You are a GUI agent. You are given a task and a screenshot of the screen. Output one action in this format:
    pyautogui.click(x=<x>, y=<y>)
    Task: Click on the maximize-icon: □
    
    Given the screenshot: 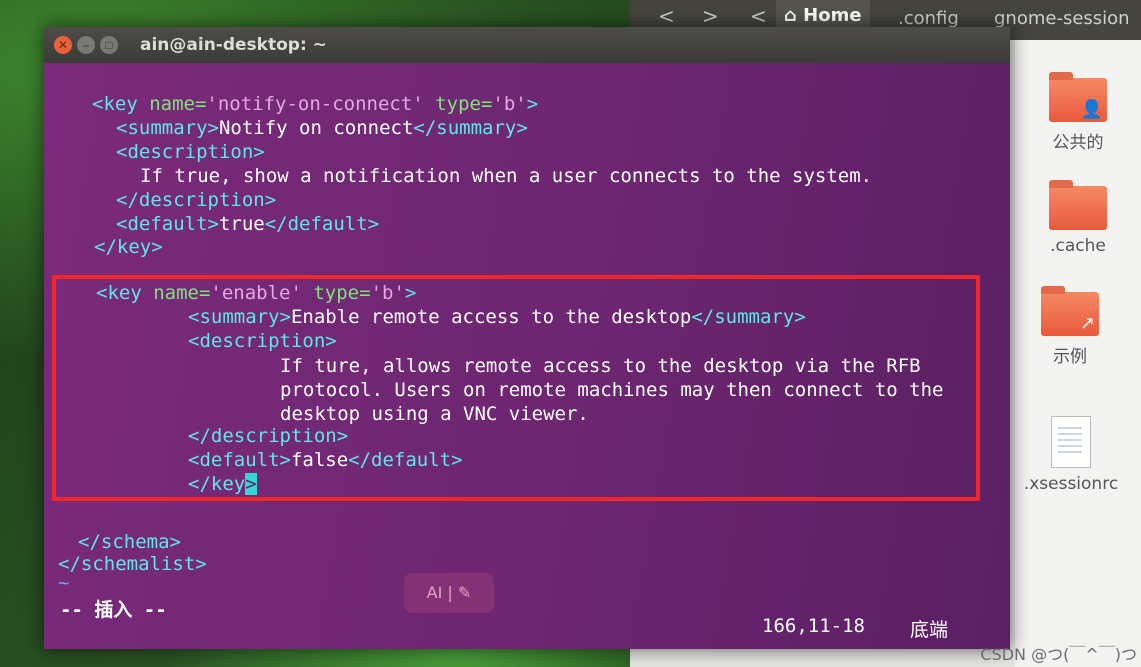 What is the action you would take?
    pyautogui.click(x=109, y=45)
    